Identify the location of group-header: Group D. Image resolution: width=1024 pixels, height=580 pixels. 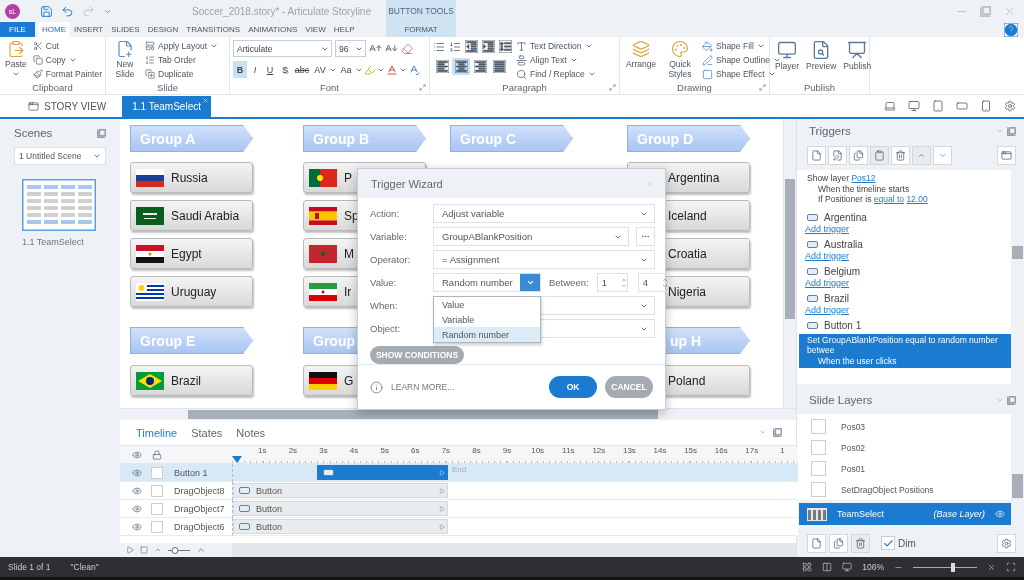
(688, 138).